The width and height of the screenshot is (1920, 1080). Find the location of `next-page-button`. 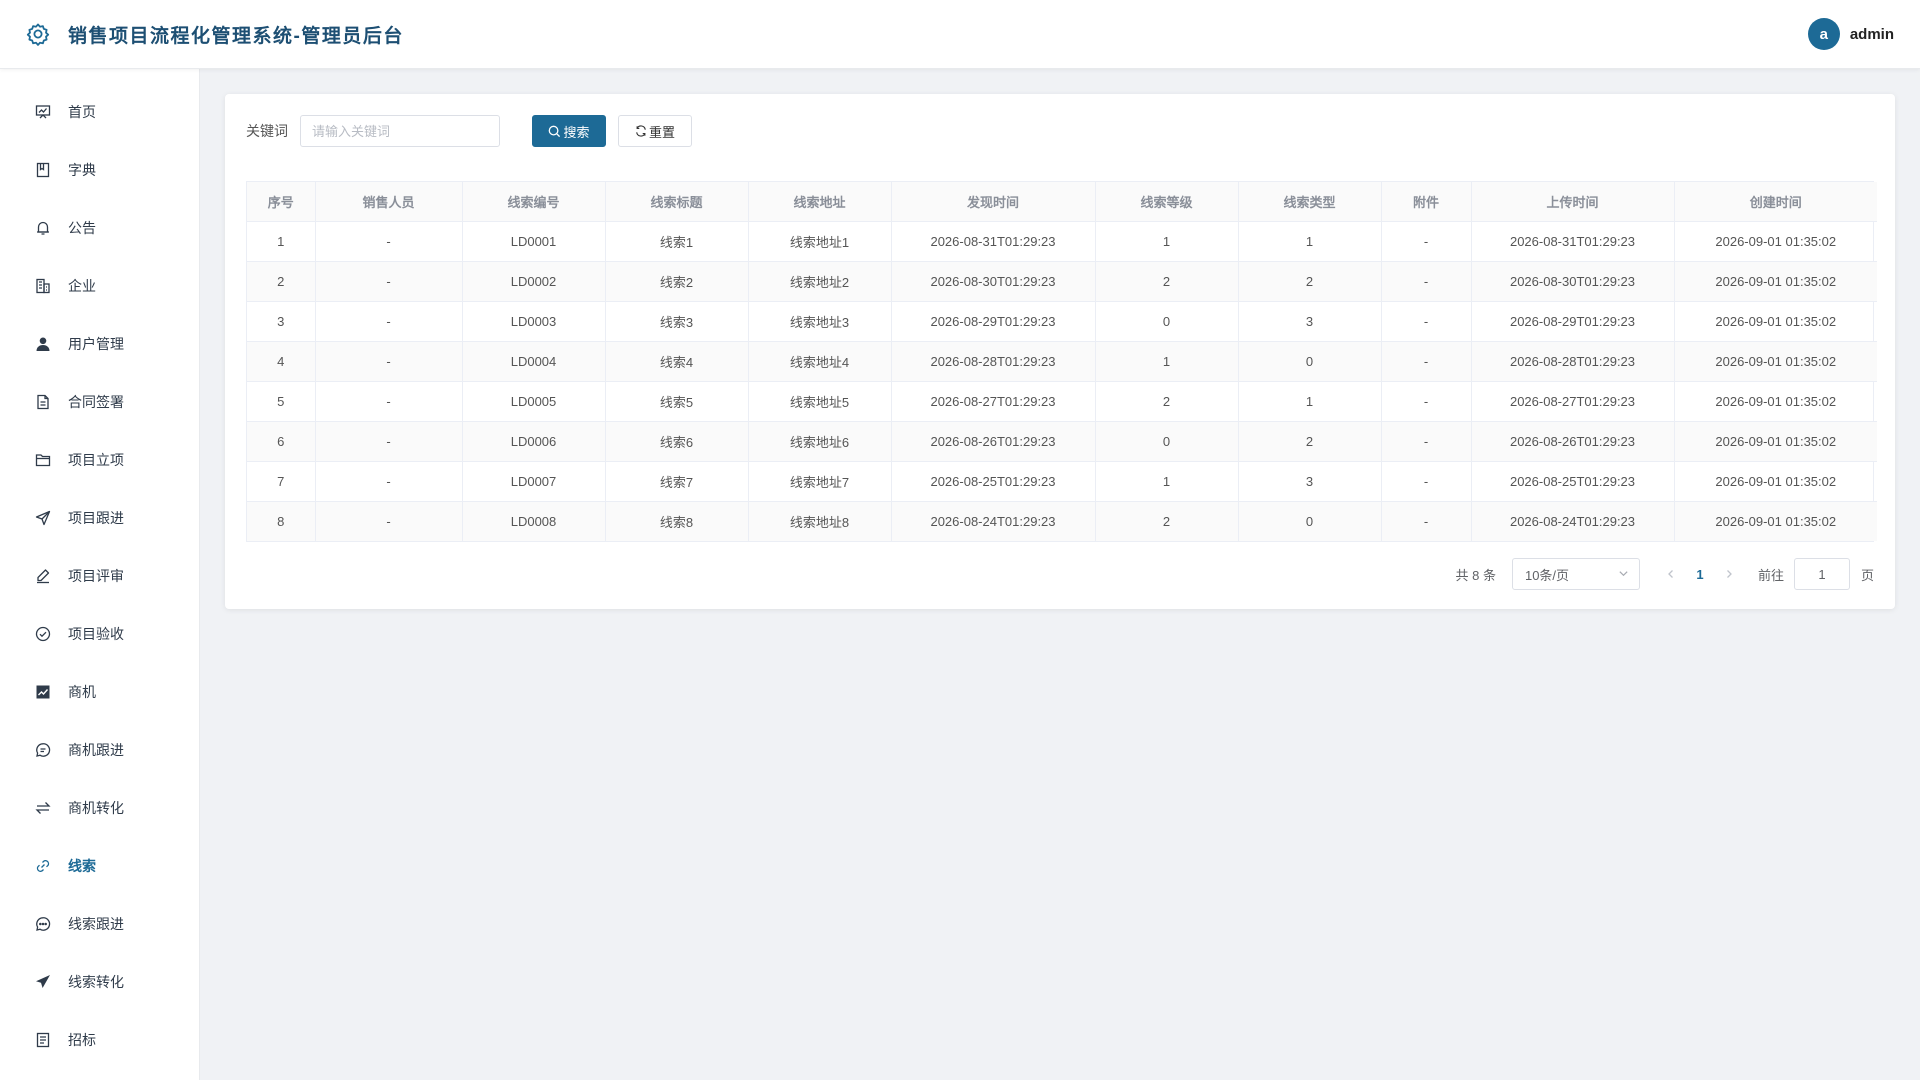

next-page-button is located at coordinates (1729, 574).